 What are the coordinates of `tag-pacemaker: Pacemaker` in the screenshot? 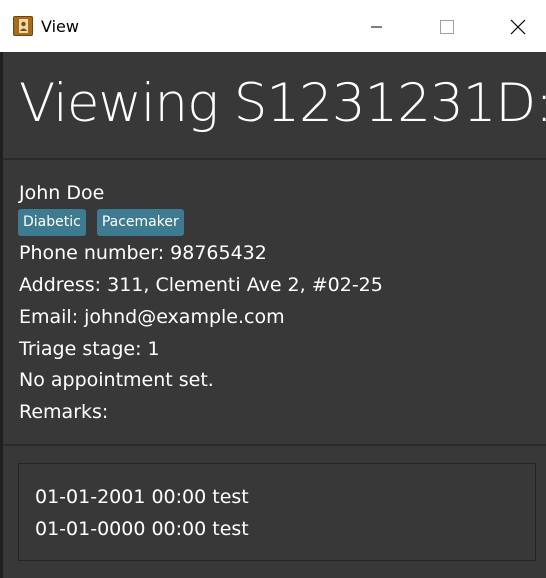 It's located at (140, 222).